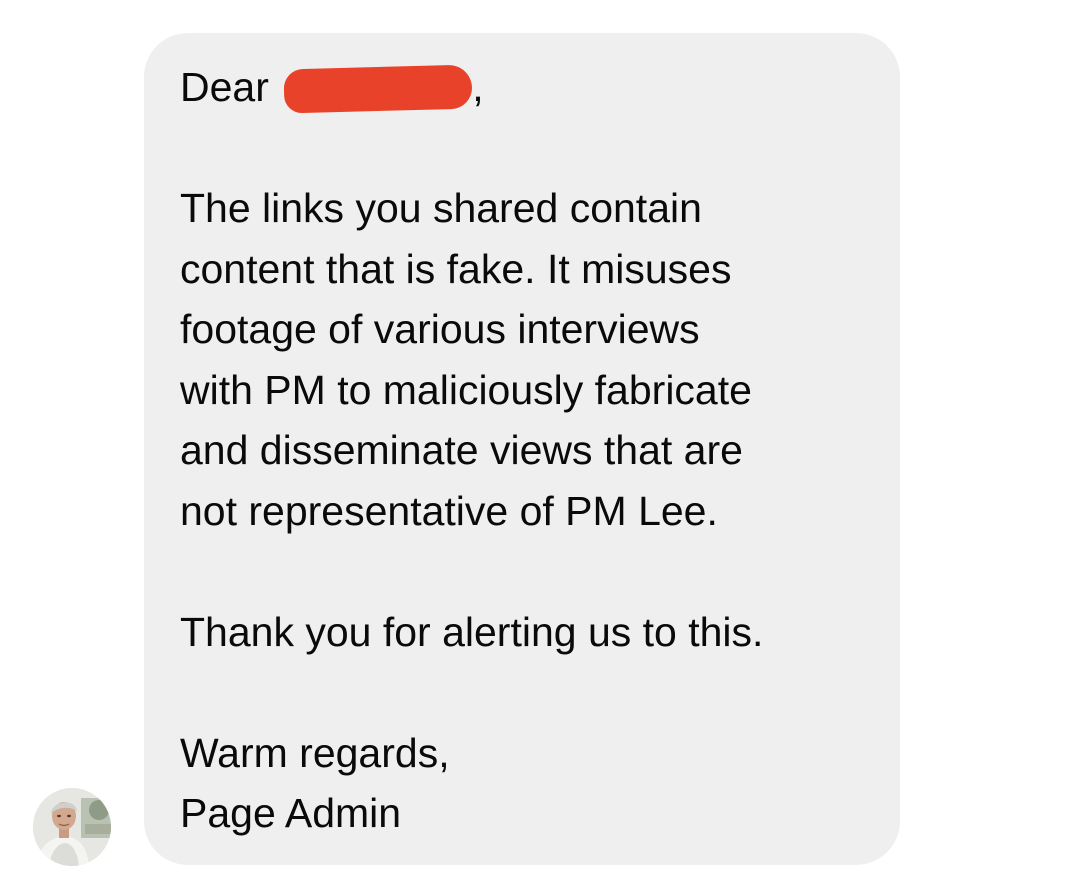 This screenshot has width=1080, height=874. Describe the element at coordinates (378, 89) in the screenshot. I see `redacted-name-mark` at that location.